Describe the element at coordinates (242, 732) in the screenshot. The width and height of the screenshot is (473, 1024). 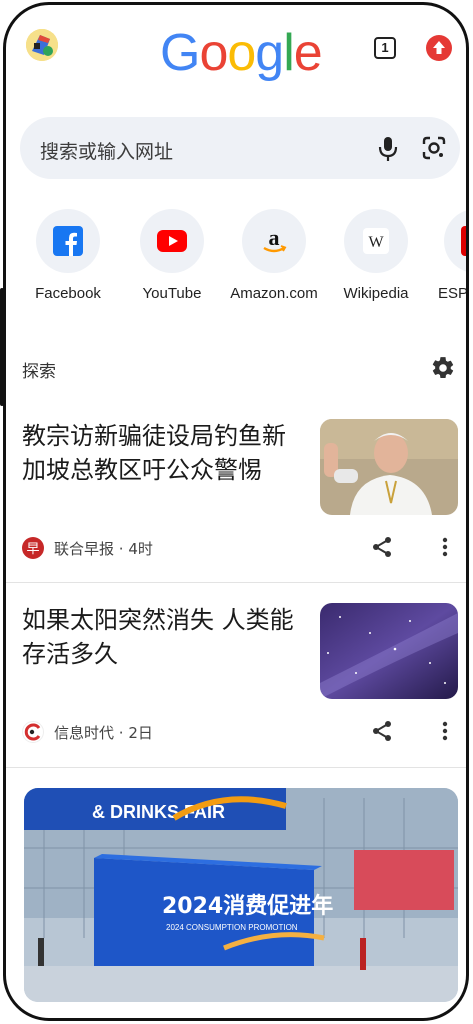
I see `article-source-row: 信息时代 · 2日` at that location.